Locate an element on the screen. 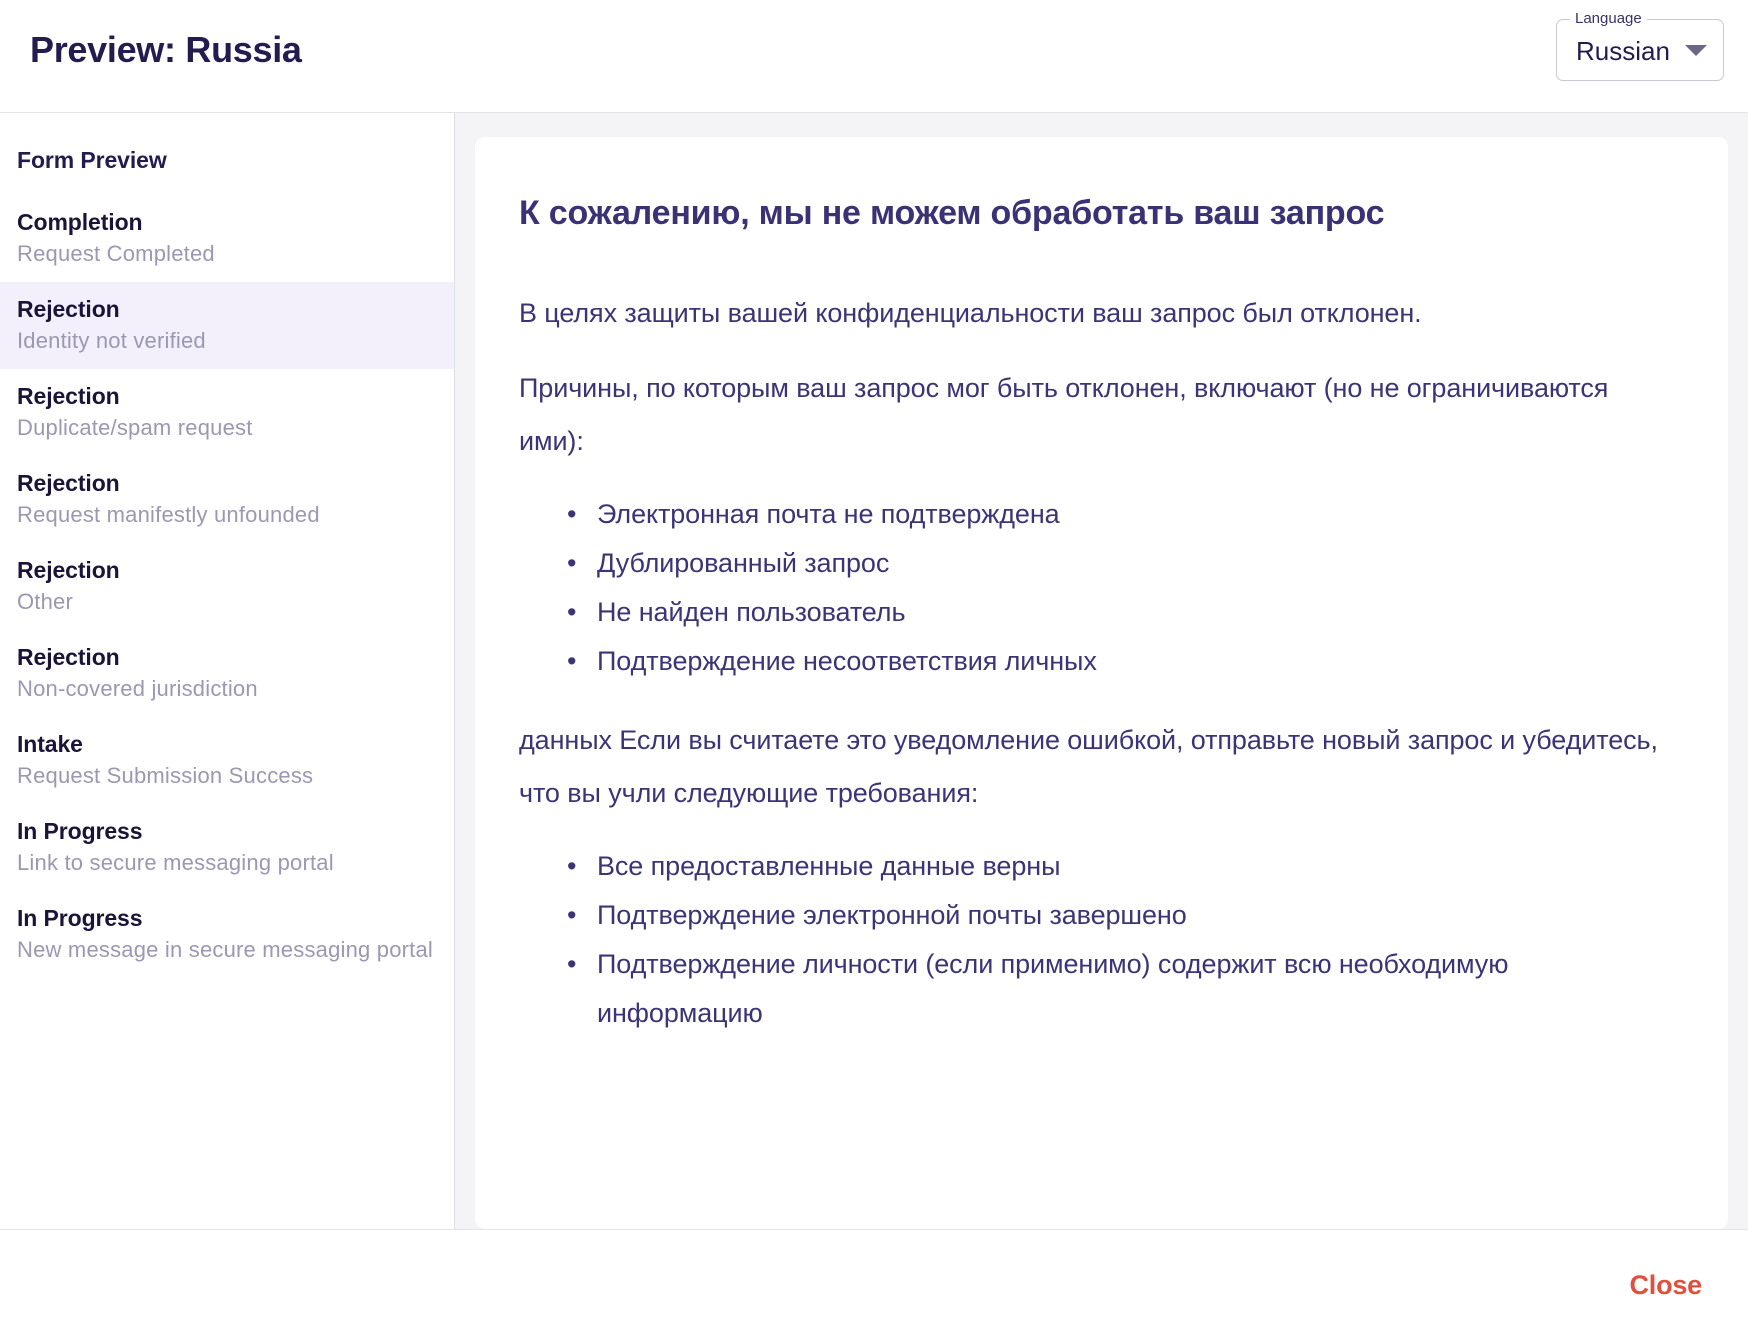  sidebar-item: Rejection Request manifestly unfounded is located at coordinates (227, 499).